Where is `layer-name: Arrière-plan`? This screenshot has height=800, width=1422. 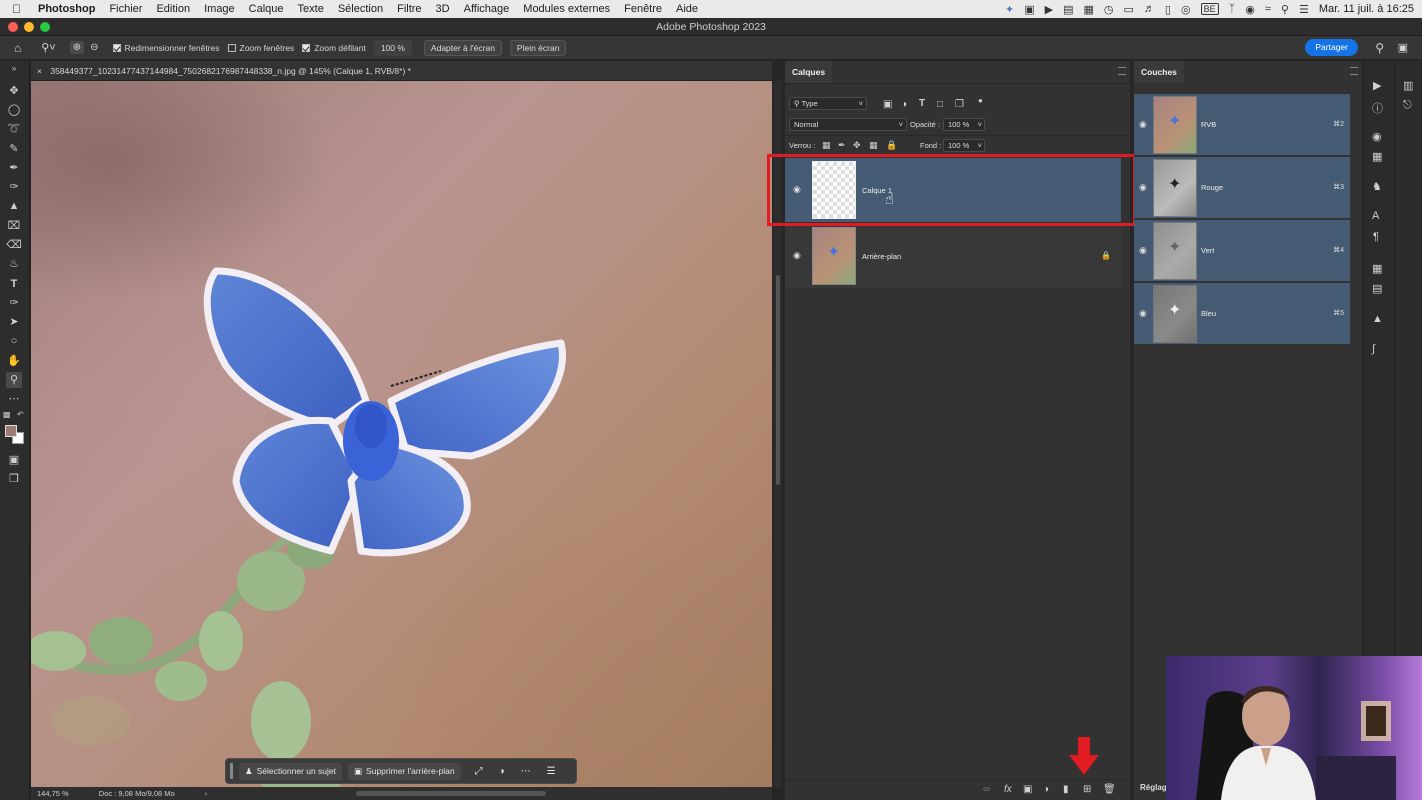
layer-name: Arrière-plan is located at coordinates (881, 256).